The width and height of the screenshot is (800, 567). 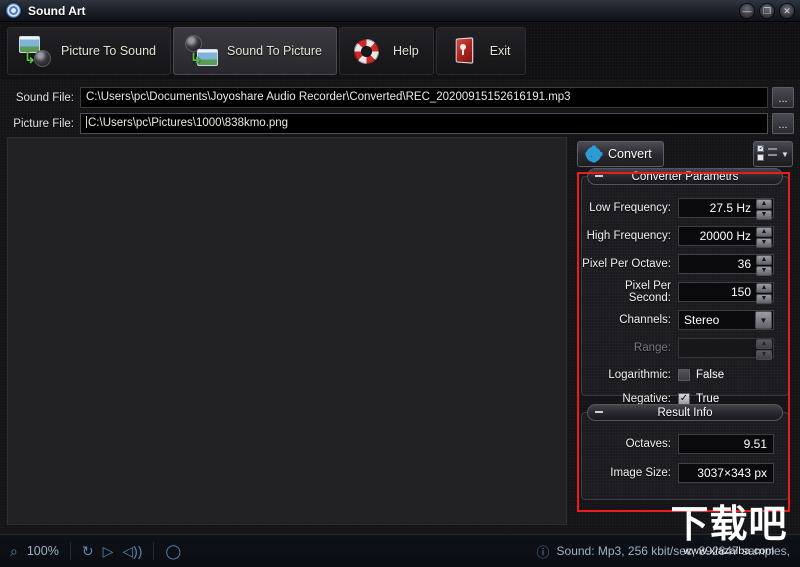 What do you see at coordinates (648, 444) in the screenshot?
I see `octaves-label: Octaves:` at bounding box center [648, 444].